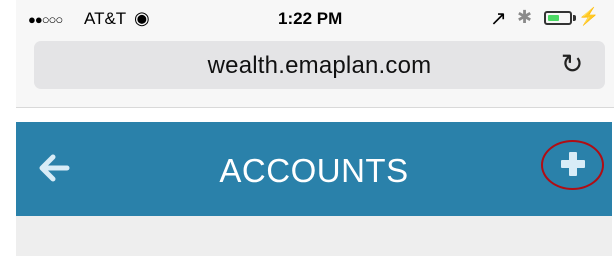  I want to click on page-title: ACCOUNTS, so click(314, 170).